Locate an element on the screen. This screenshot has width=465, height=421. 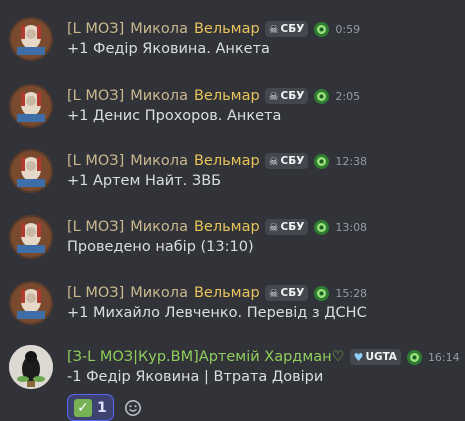
reaction-count: 1 is located at coordinates (102, 407).